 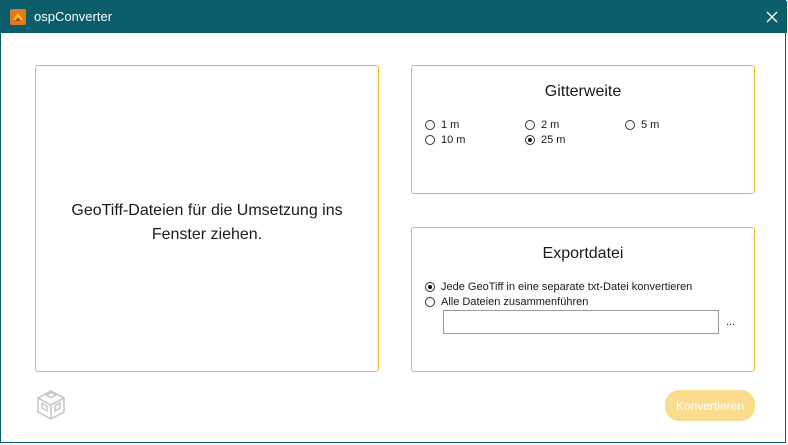 I want to click on grid-size-panel: Gitterweite, so click(x=583, y=129).